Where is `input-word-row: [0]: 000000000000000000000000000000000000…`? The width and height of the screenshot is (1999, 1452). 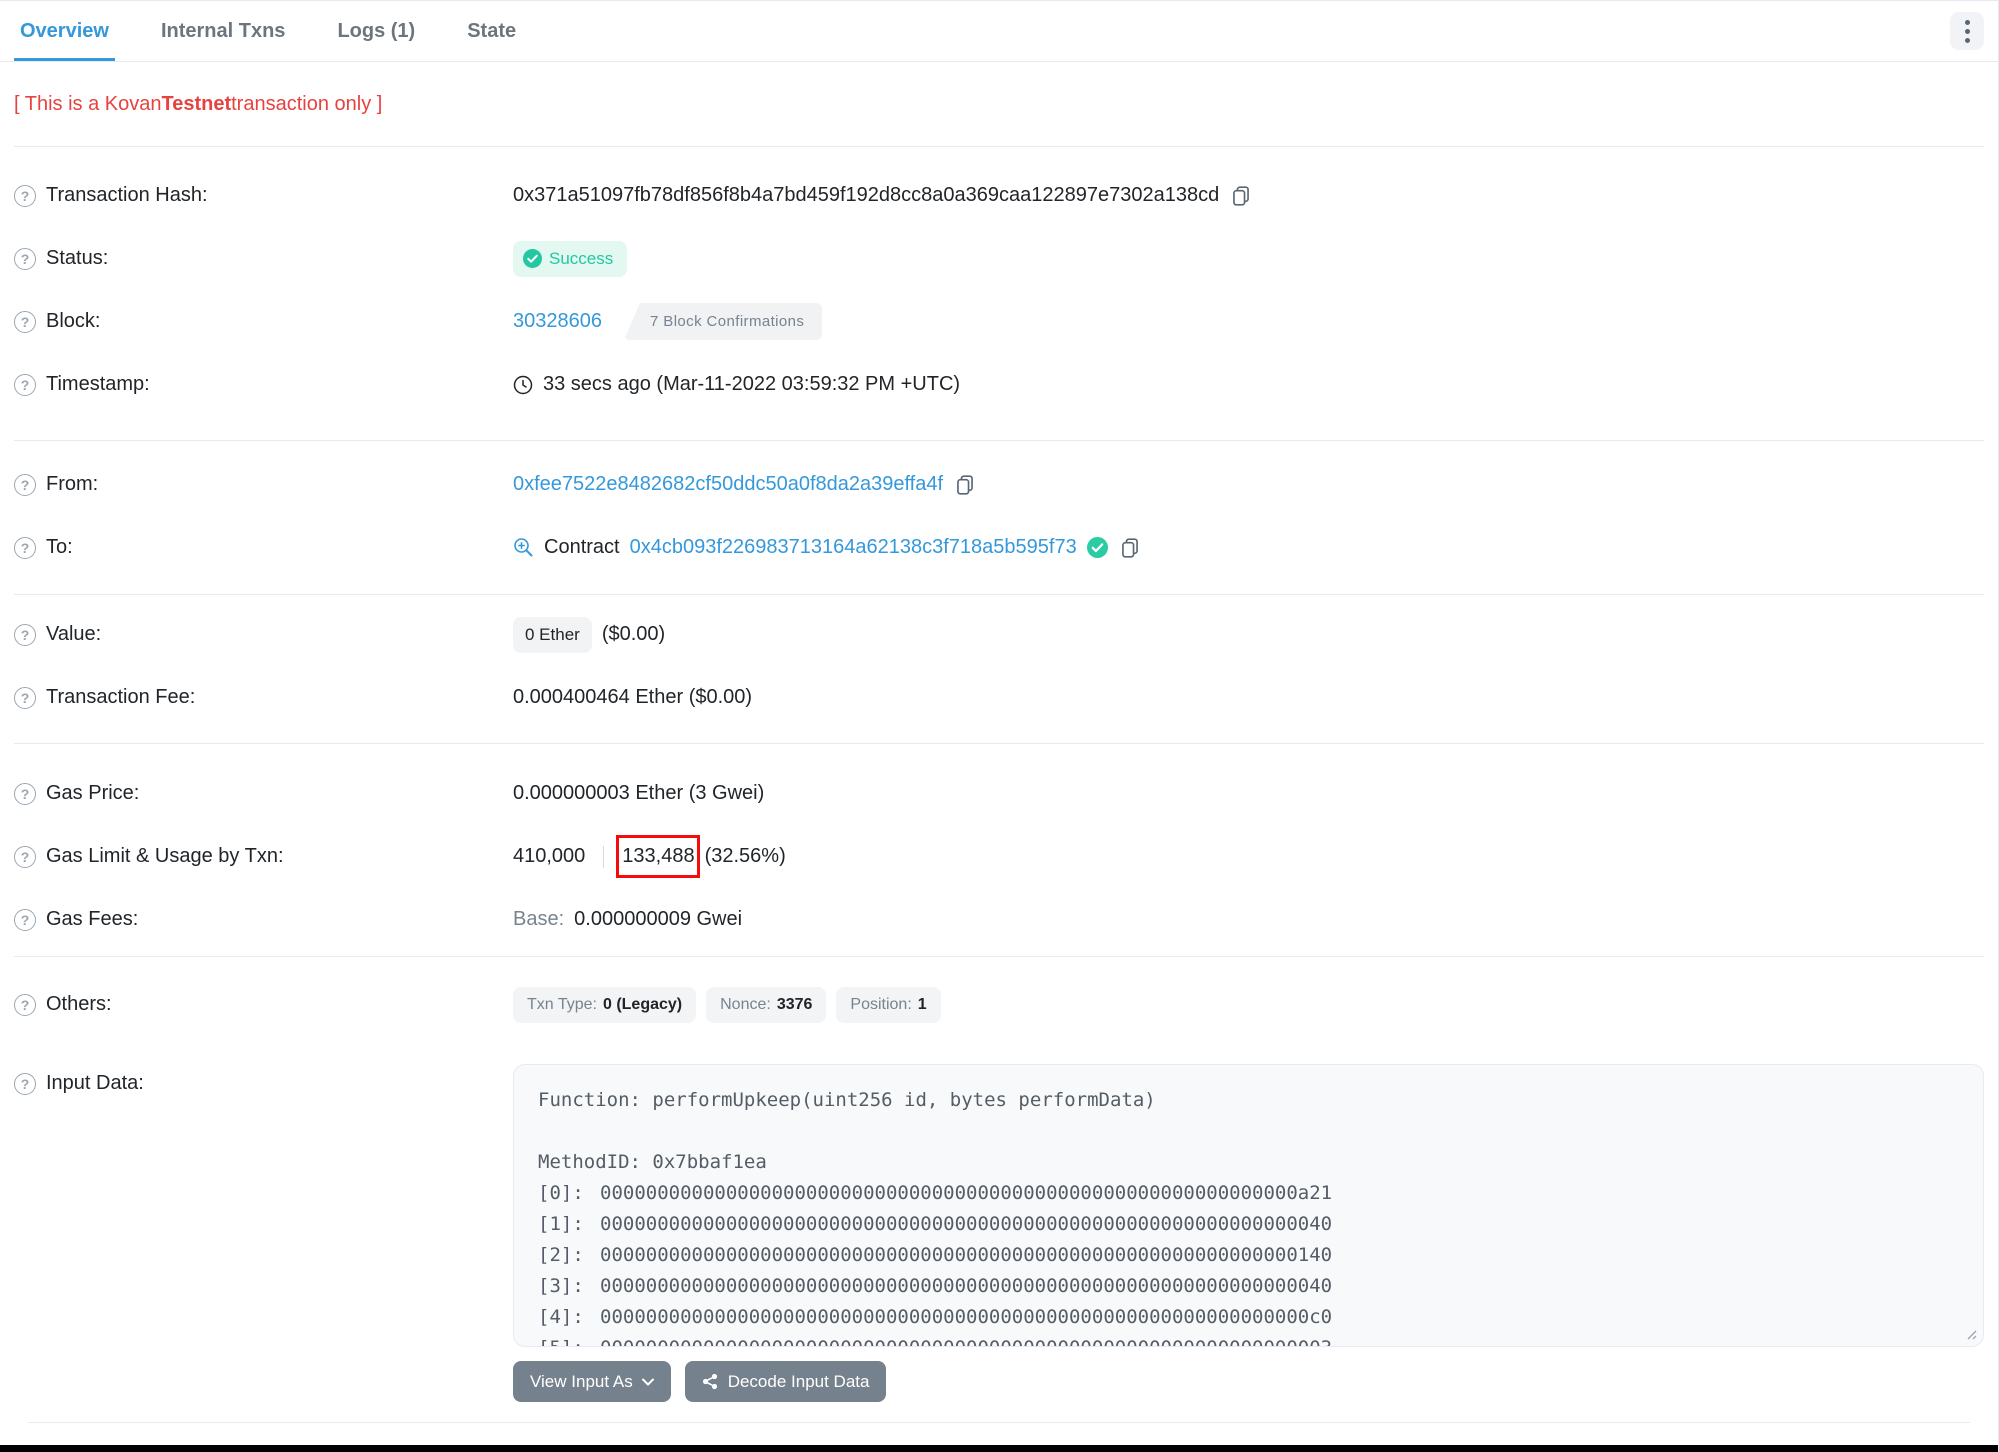
input-word-row: [0]: 000000000000000000000000000000000000… is located at coordinates (935, 1193).